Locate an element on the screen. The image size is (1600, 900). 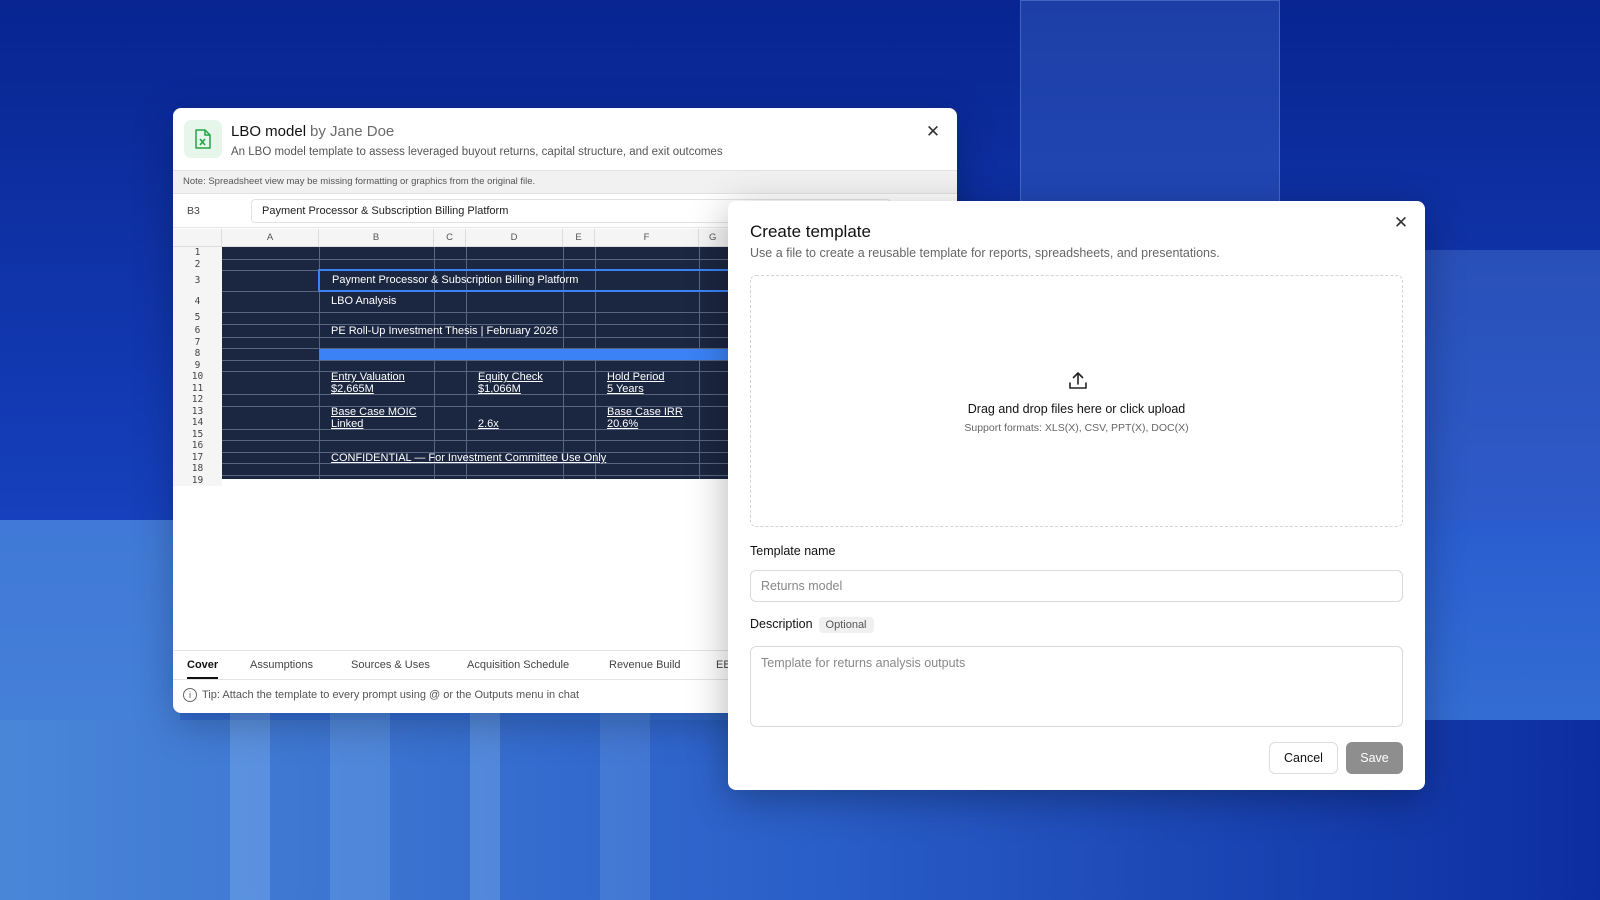
row-header: 14 is located at coordinates (197, 423).